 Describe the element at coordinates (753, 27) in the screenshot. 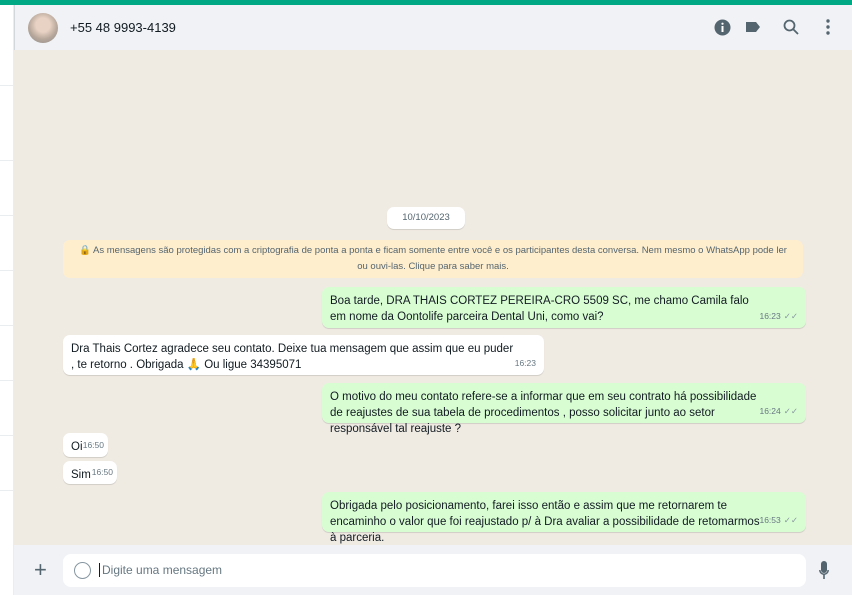

I see `label-icon` at that location.